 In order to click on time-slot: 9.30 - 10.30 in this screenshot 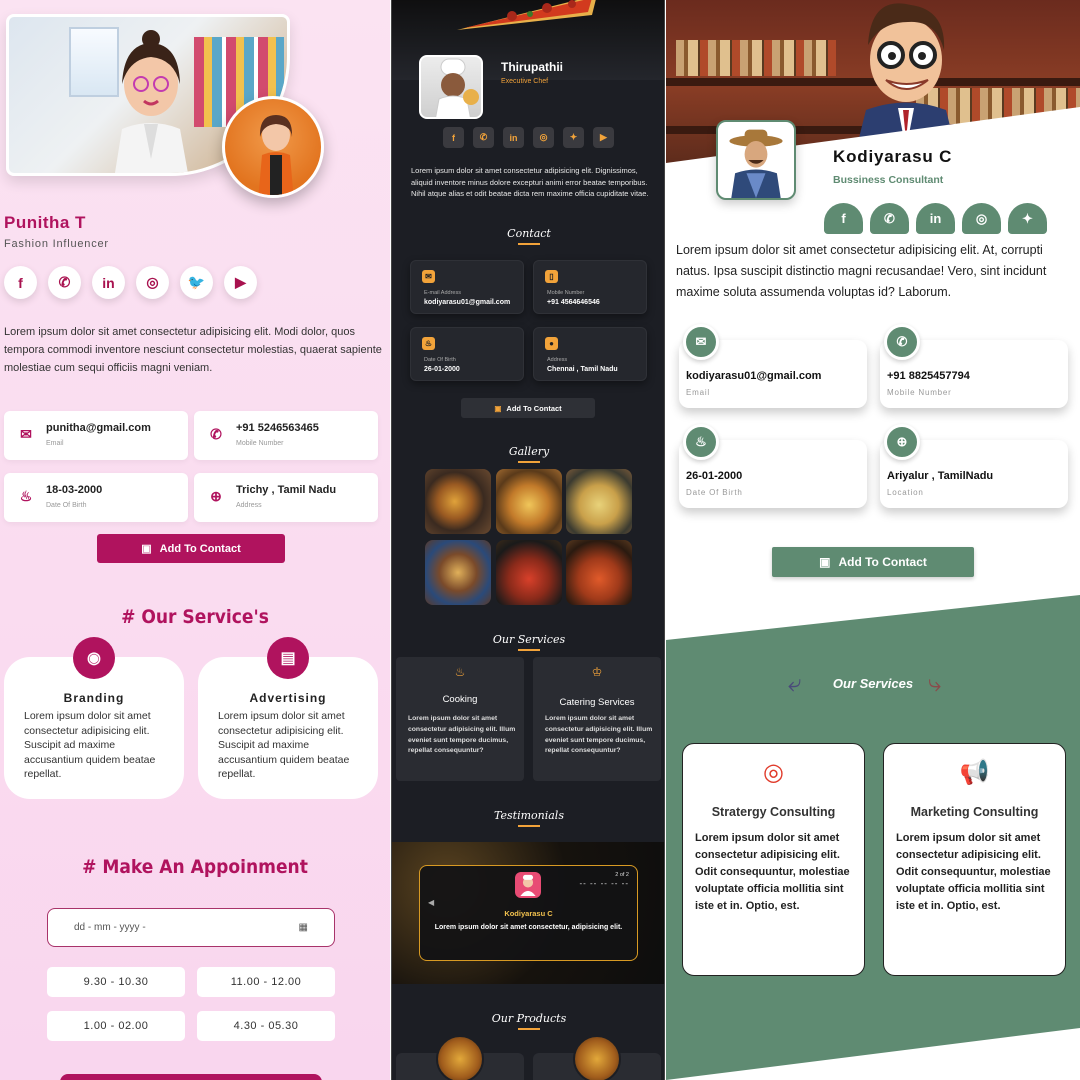, I will do `click(116, 982)`.